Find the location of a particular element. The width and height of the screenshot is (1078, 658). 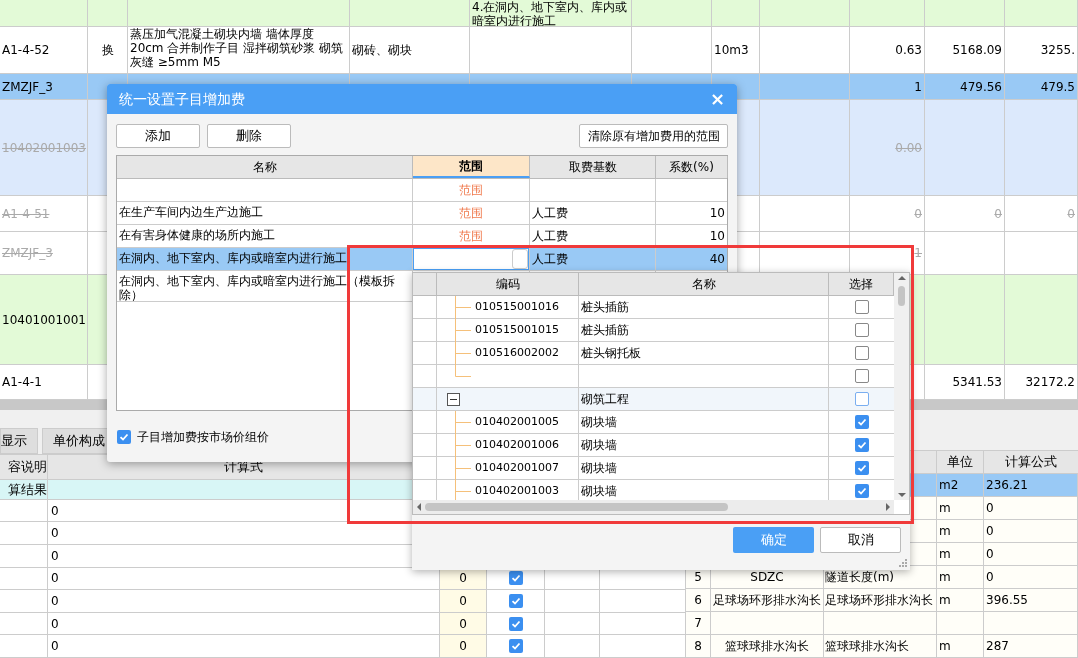

column-header: 取费基数 is located at coordinates (593, 167).